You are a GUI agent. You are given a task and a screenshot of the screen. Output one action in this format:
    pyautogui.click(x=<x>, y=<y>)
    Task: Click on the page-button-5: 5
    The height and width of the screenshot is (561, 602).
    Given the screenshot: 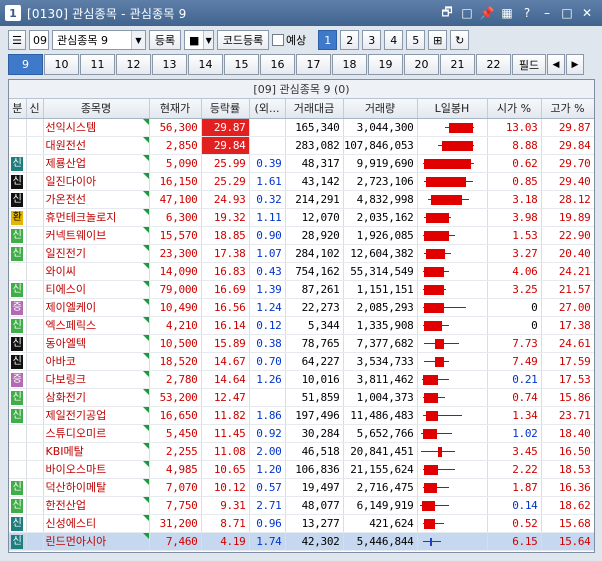 What is the action you would take?
    pyautogui.click(x=416, y=40)
    